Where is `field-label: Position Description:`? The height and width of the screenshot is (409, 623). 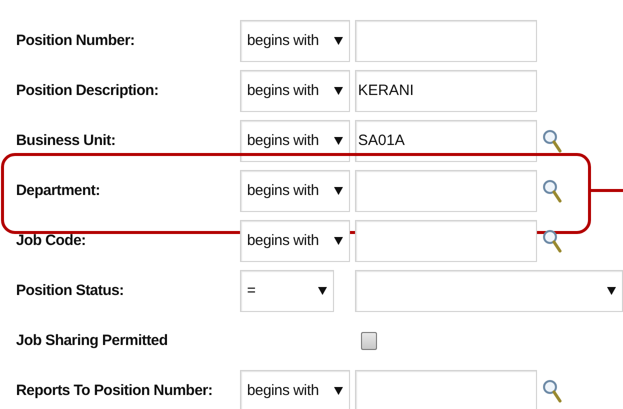
field-label: Position Description: is located at coordinates (87, 90).